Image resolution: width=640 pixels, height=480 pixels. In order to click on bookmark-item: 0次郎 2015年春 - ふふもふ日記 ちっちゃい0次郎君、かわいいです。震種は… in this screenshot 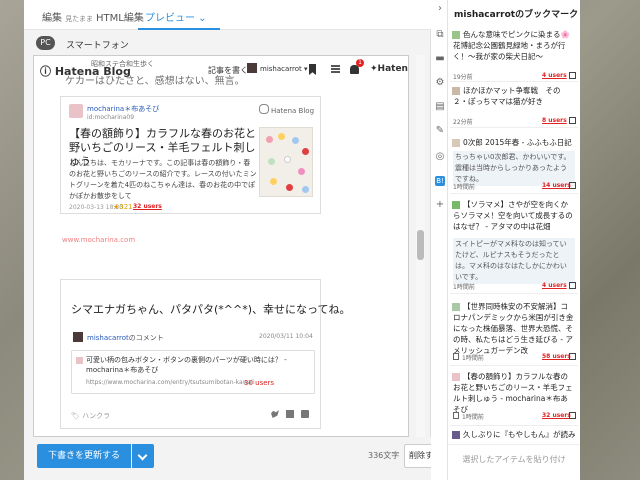, I will do `click(514, 165)`.